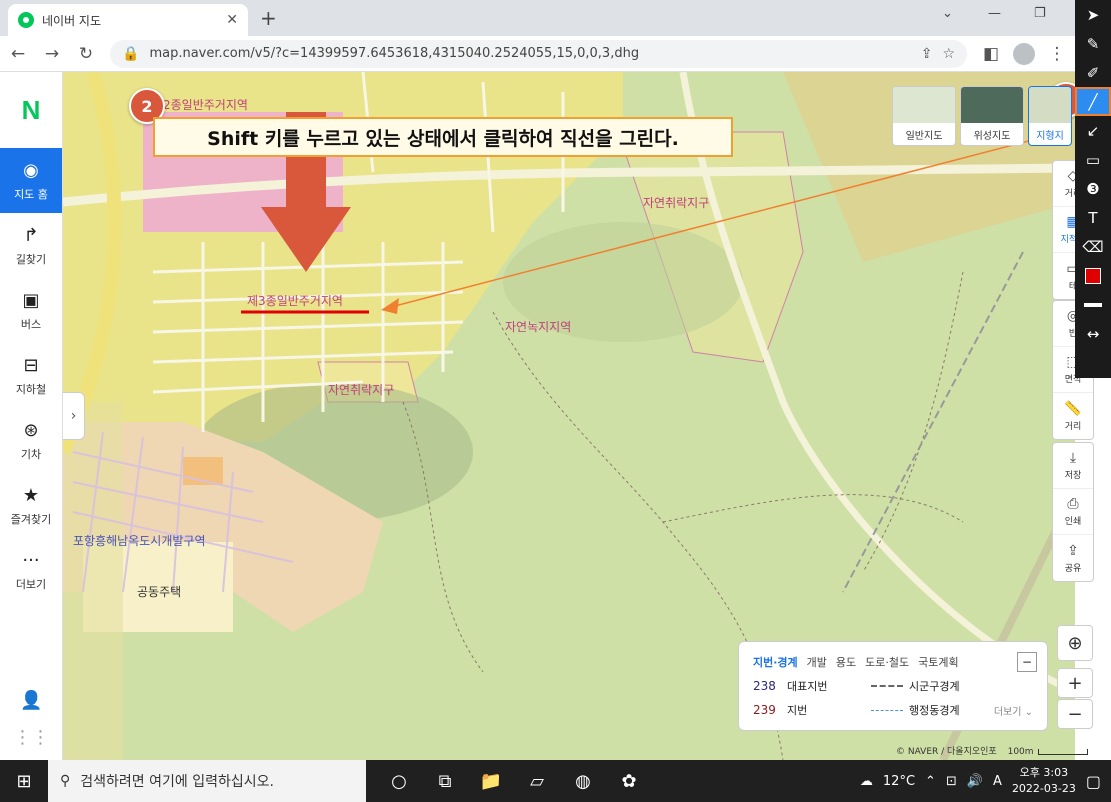 The height and width of the screenshot is (802, 1111). I want to click on zoom-in-button: +, so click(1075, 683).